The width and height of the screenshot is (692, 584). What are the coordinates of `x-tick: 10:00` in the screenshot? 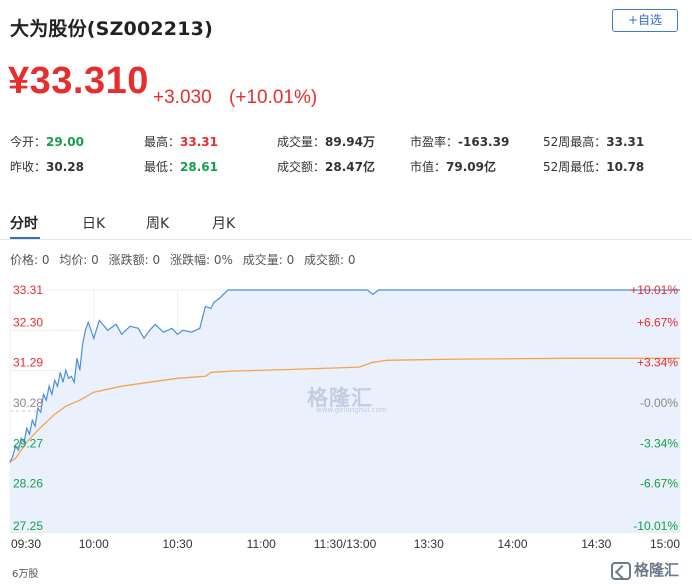 It's located at (94, 544).